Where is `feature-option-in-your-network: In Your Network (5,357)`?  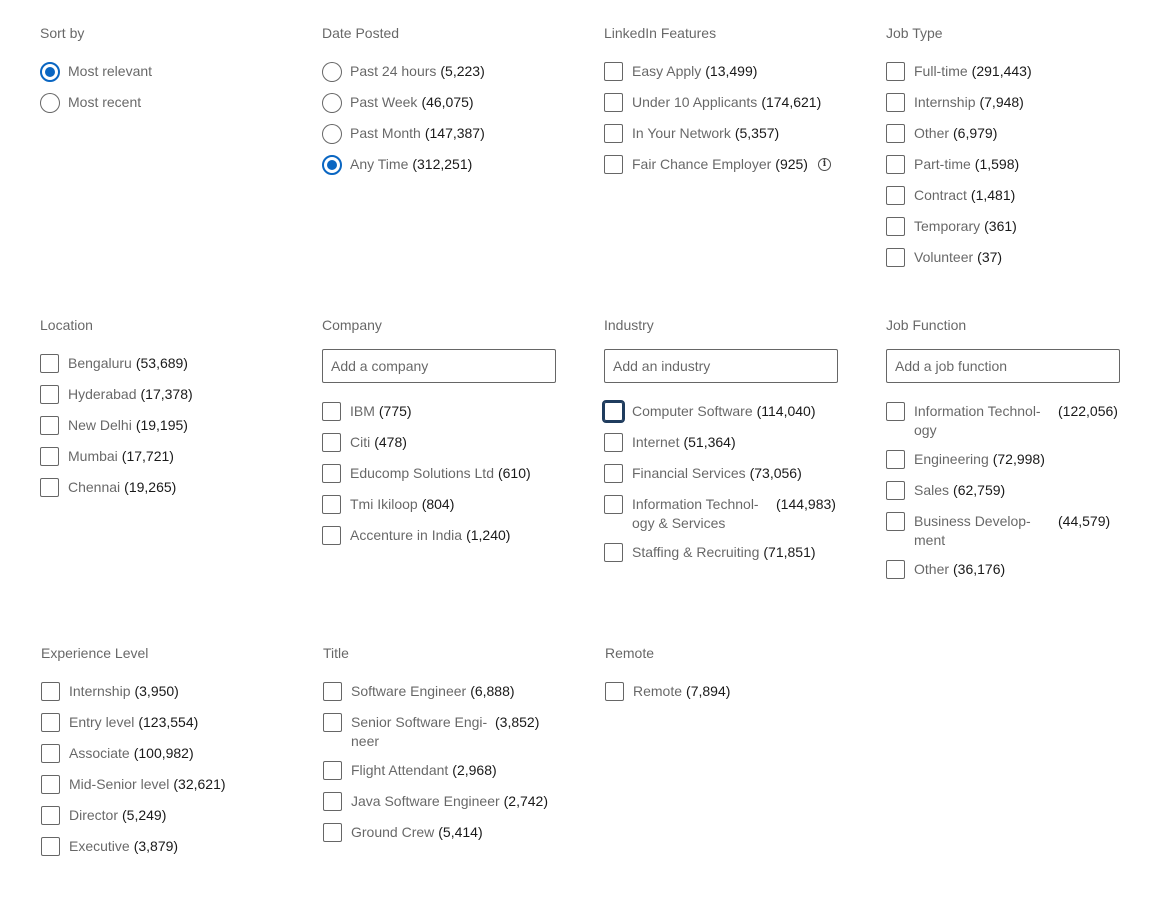 feature-option-in-your-network: In Your Network (5,357) is located at coordinates (734, 134).